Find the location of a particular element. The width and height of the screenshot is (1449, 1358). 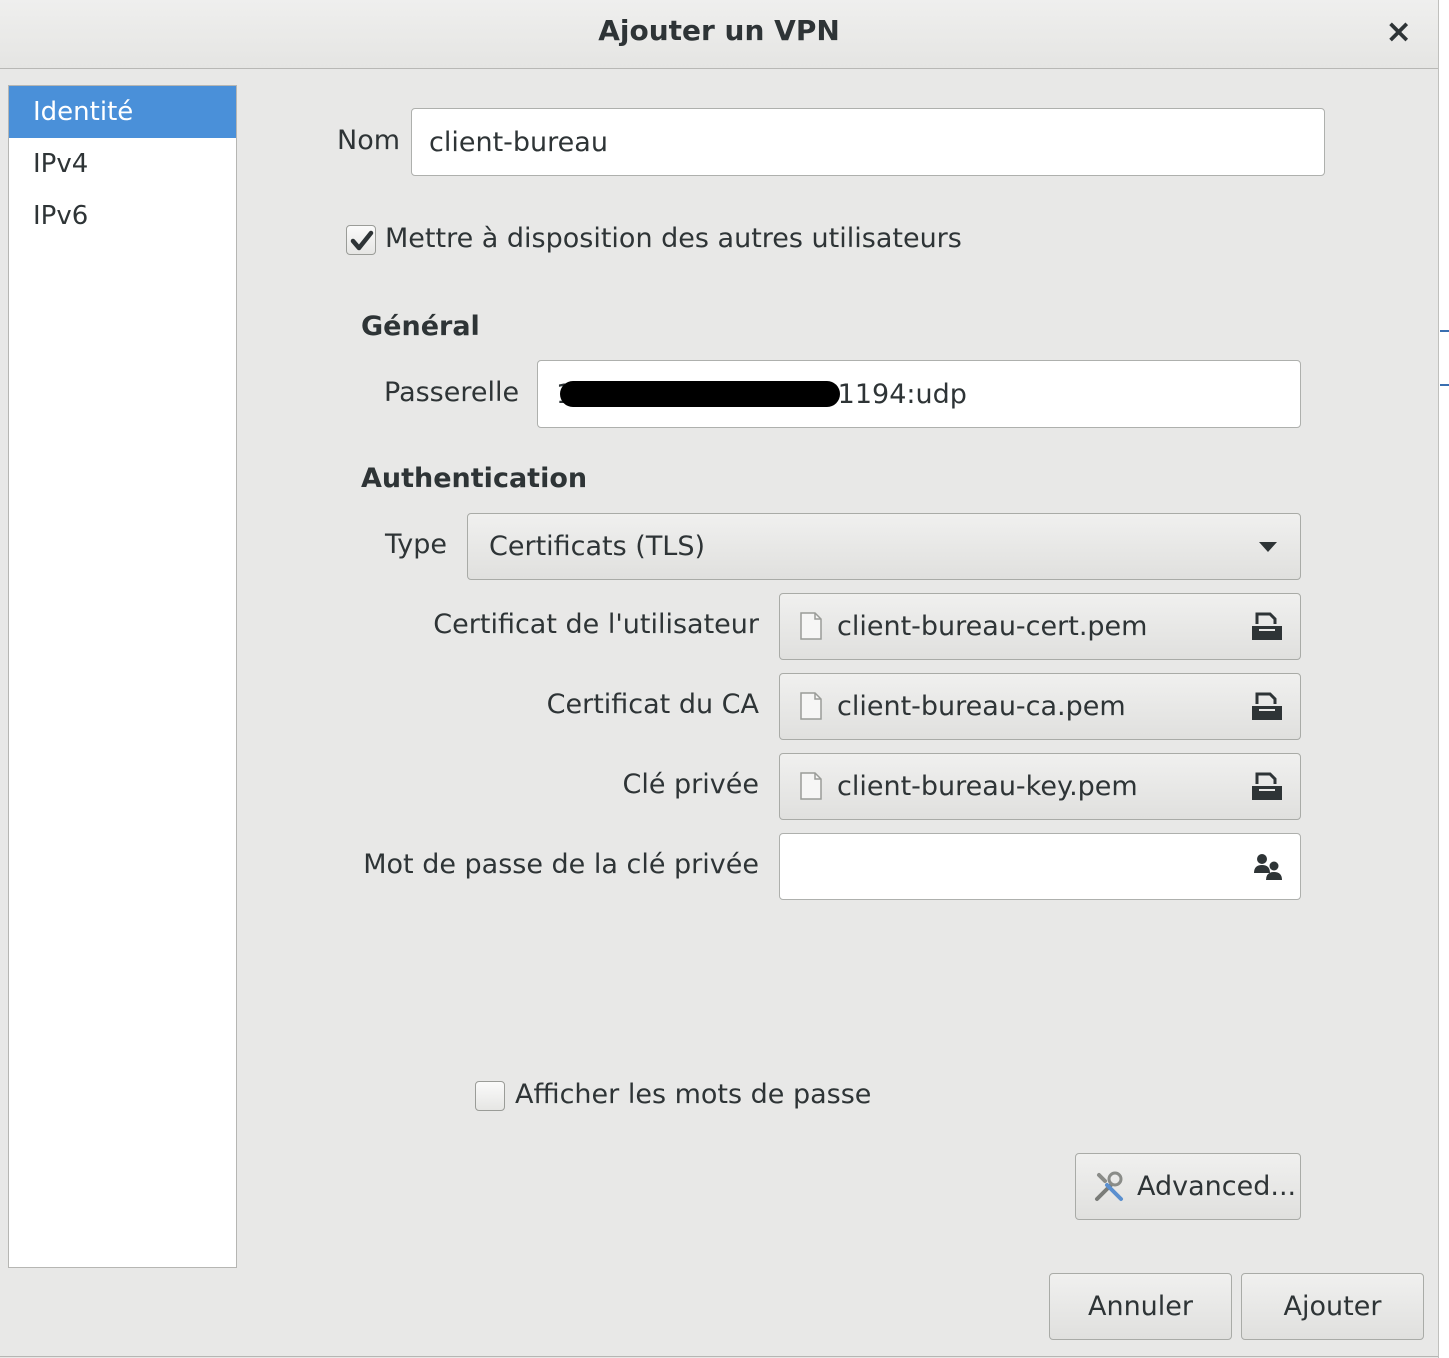

cancel-button-label: Annuler is located at coordinates (1140, 1306).